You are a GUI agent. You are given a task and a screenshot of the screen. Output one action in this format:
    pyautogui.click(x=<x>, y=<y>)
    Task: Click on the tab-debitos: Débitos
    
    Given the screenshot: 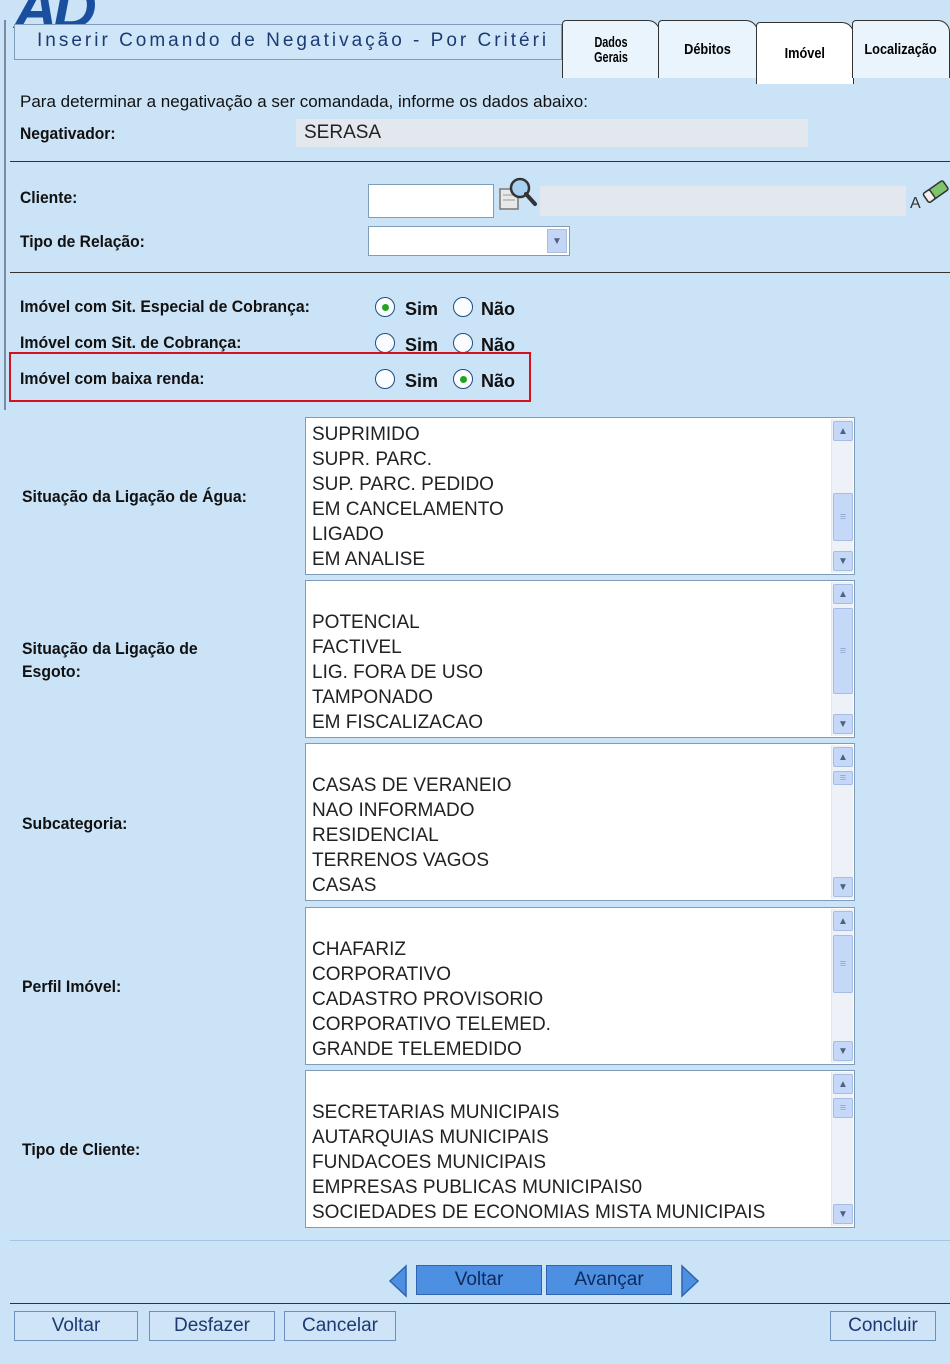 What is the action you would take?
    pyautogui.click(x=708, y=49)
    